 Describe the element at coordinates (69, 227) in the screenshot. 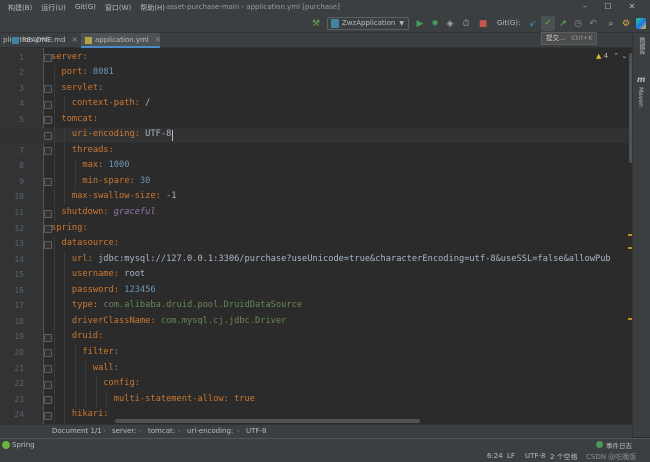

I see `yaml-key: spring:` at that location.